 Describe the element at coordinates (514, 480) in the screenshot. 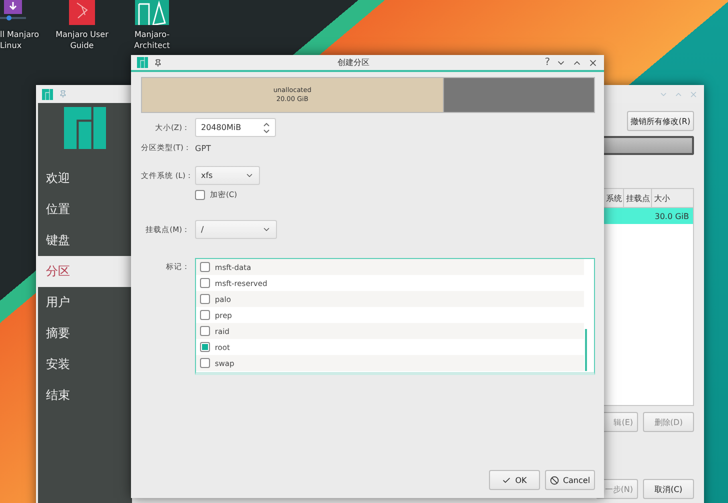

I see `ok-button: OK` at that location.